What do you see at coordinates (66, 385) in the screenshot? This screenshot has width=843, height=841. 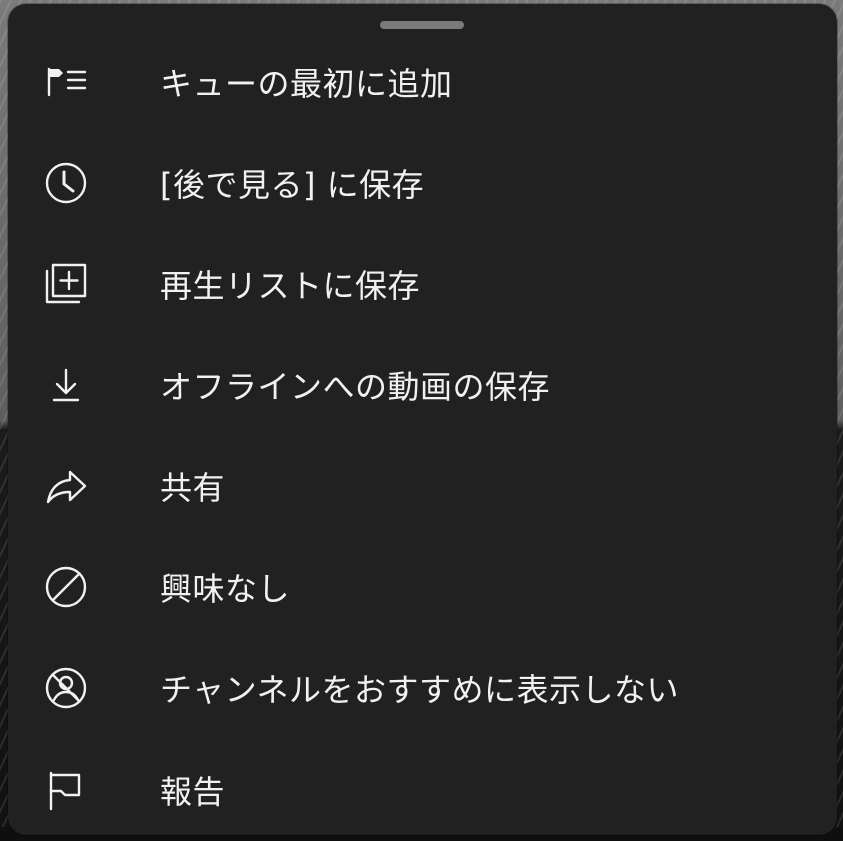 I see `download-icon` at bounding box center [66, 385].